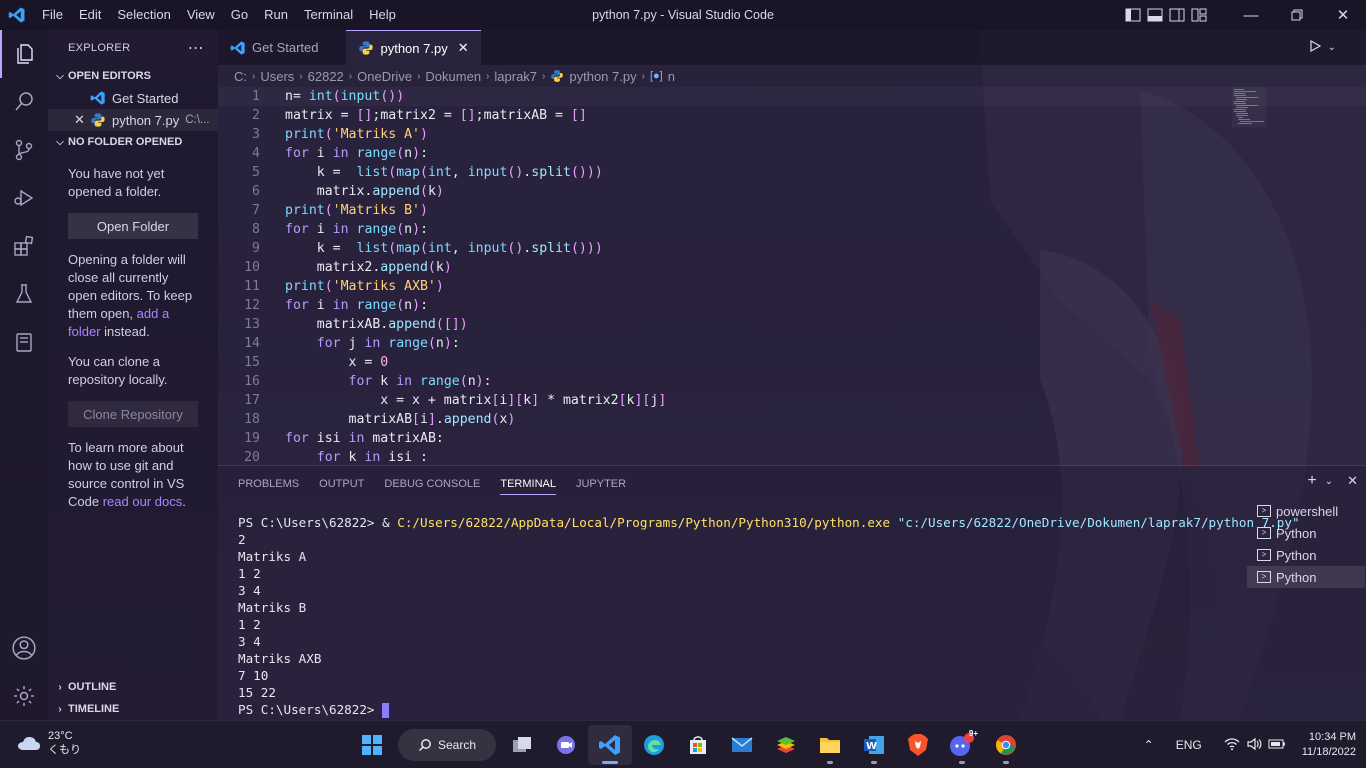 The width and height of the screenshot is (1366, 768). Describe the element at coordinates (792, 115) in the screenshot. I see `code-line: 2 matrix = [];matrix2 = [];matrixAB = []` at that location.